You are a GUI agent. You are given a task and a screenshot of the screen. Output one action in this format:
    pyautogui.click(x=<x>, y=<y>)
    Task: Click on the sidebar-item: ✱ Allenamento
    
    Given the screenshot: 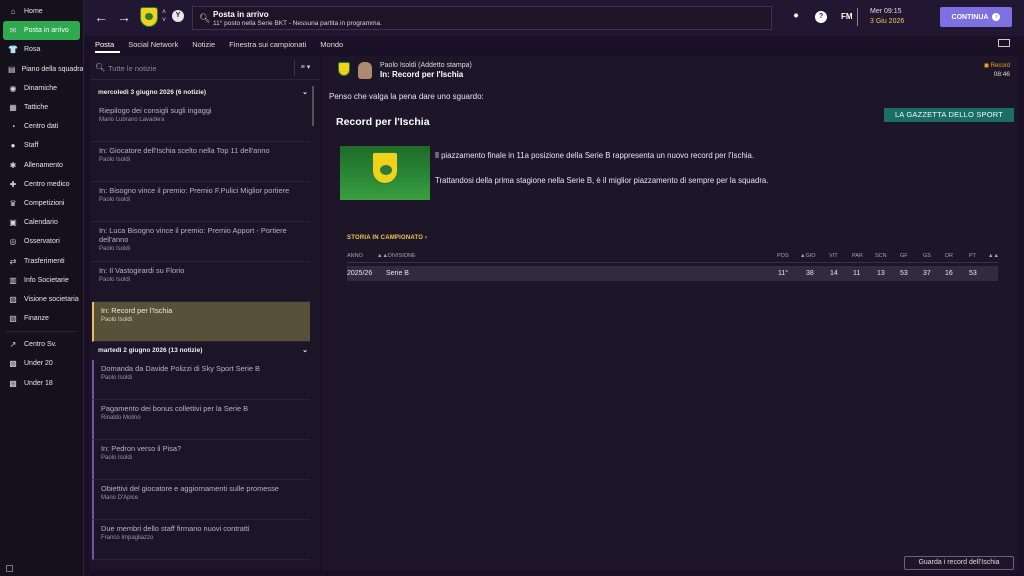 What is the action you would take?
    pyautogui.click(x=41, y=165)
    